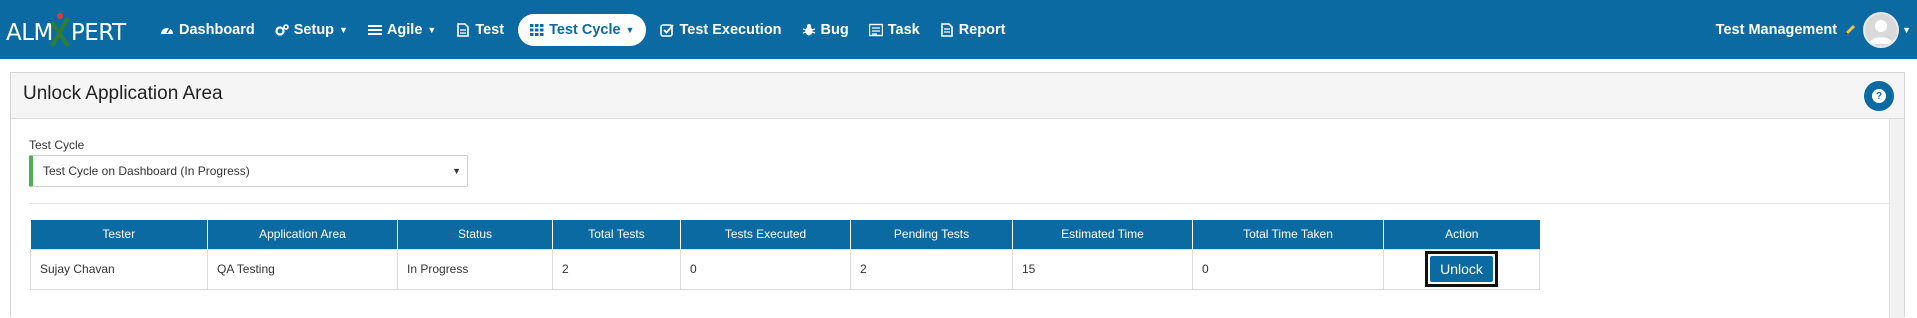 The image size is (1917, 318). What do you see at coordinates (119, 269) in the screenshot?
I see `cell-tester: Sujay Chavan` at bounding box center [119, 269].